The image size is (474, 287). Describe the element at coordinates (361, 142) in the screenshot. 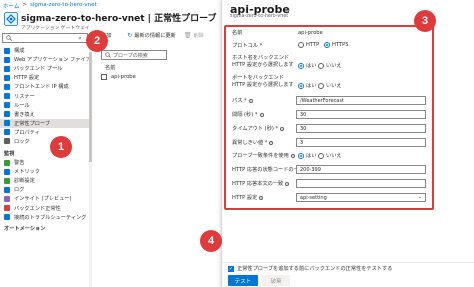

I see `unhealthy-threshold-input: 3` at that location.